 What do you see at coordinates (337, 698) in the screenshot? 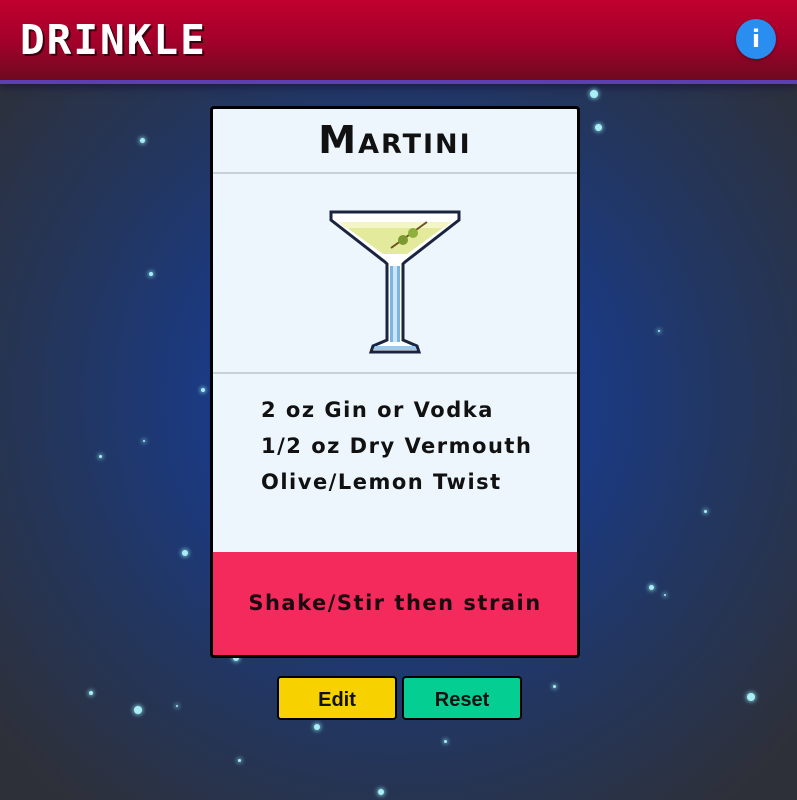
I see `edit-button: Edit` at bounding box center [337, 698].